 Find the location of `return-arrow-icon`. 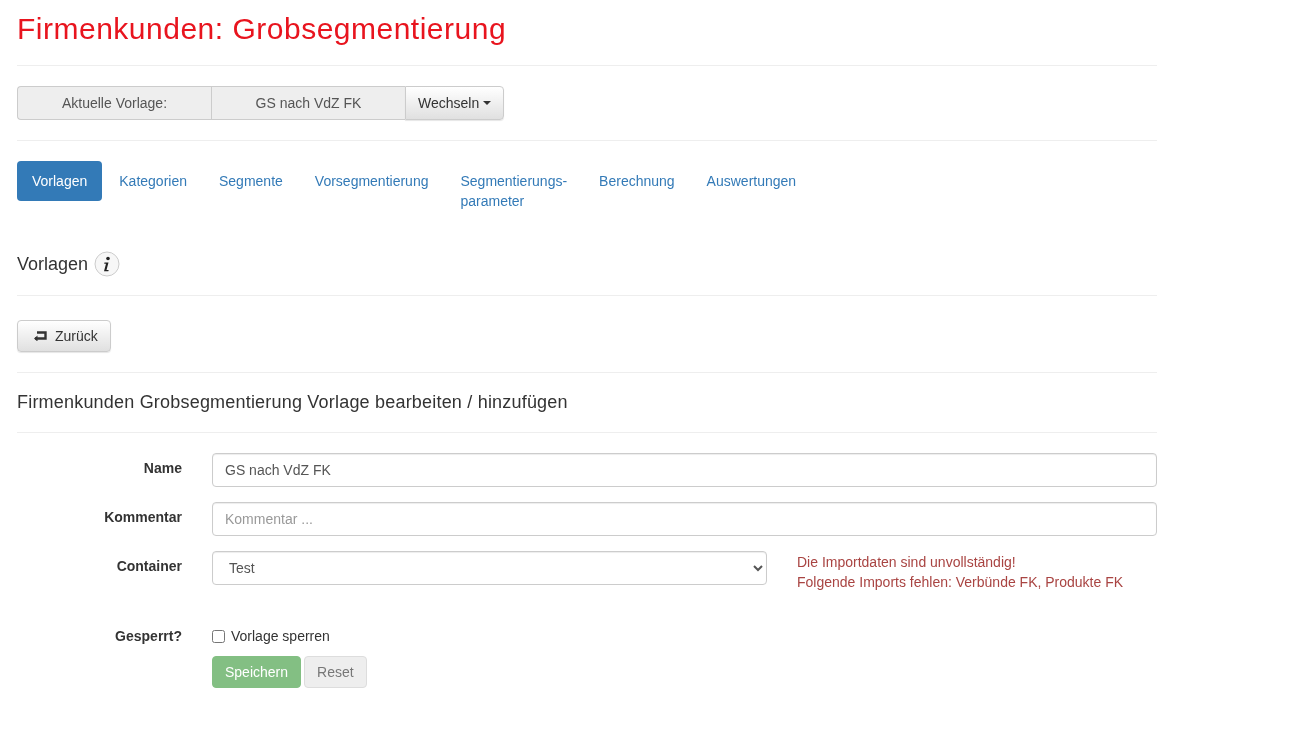

return-arrow-icon is located at coordinates (40, 336).